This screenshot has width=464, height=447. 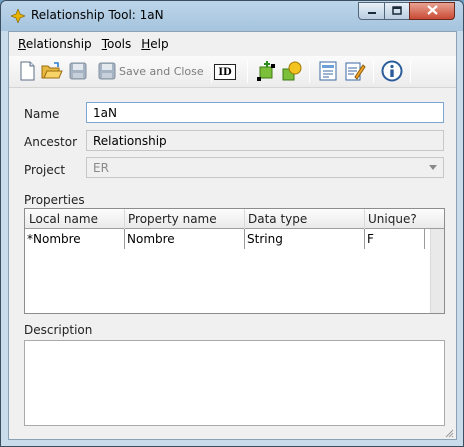 I want to click on toolbar: Save and Close ID, so click(x=232, y=72).